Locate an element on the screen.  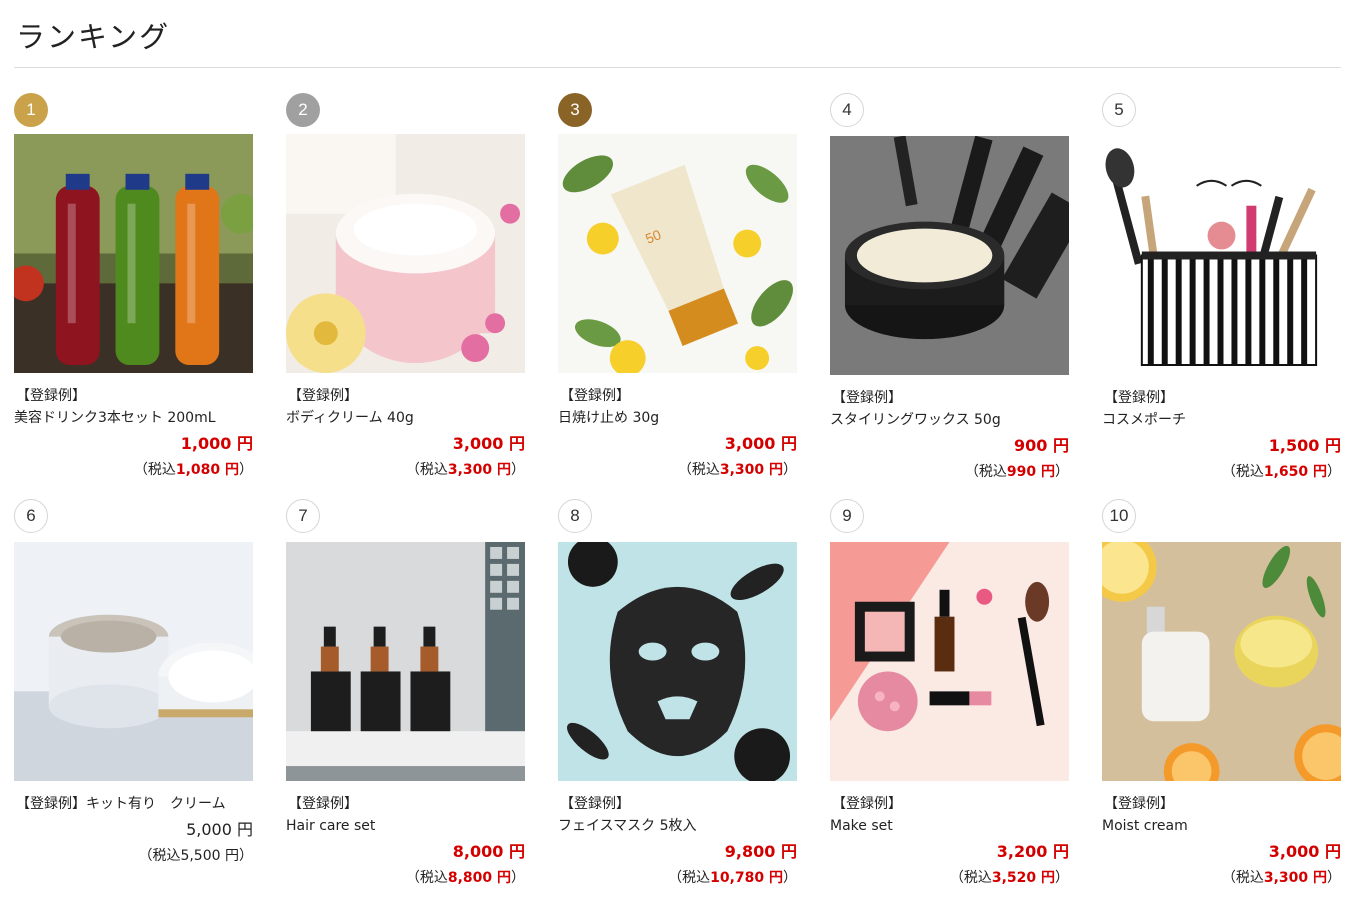
tax-price-value: 1,080 is located at coordinates (198, 470).